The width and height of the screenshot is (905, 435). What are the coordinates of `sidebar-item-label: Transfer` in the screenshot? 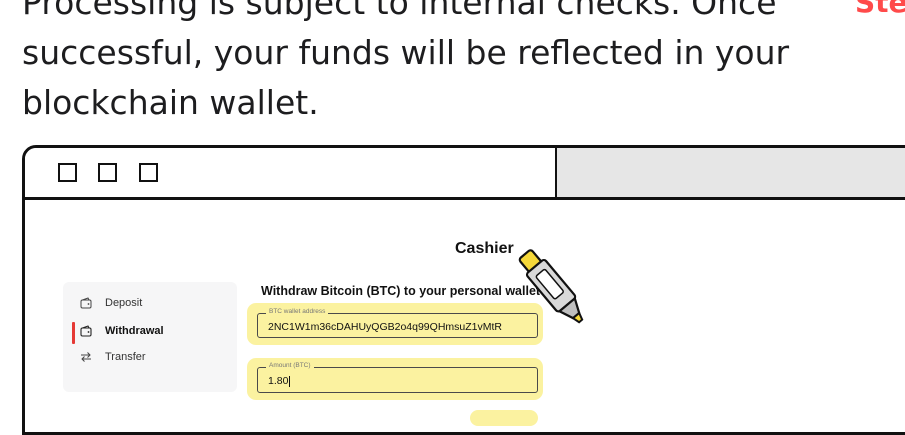 It's located at (125, 357).